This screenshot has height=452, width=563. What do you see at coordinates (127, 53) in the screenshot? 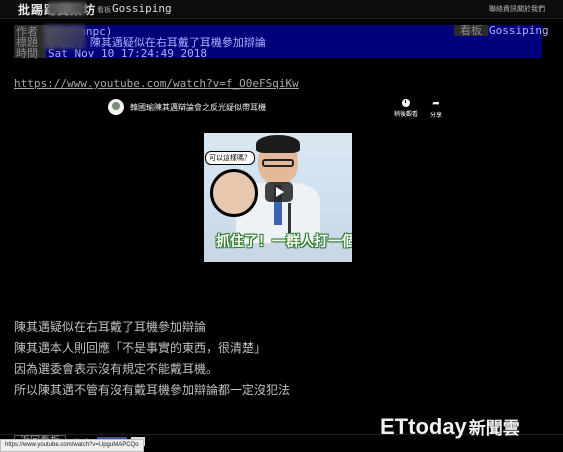
I see `article-time: Sat Nov 10 17:24:49 2018` at bounding box center [127, 53].